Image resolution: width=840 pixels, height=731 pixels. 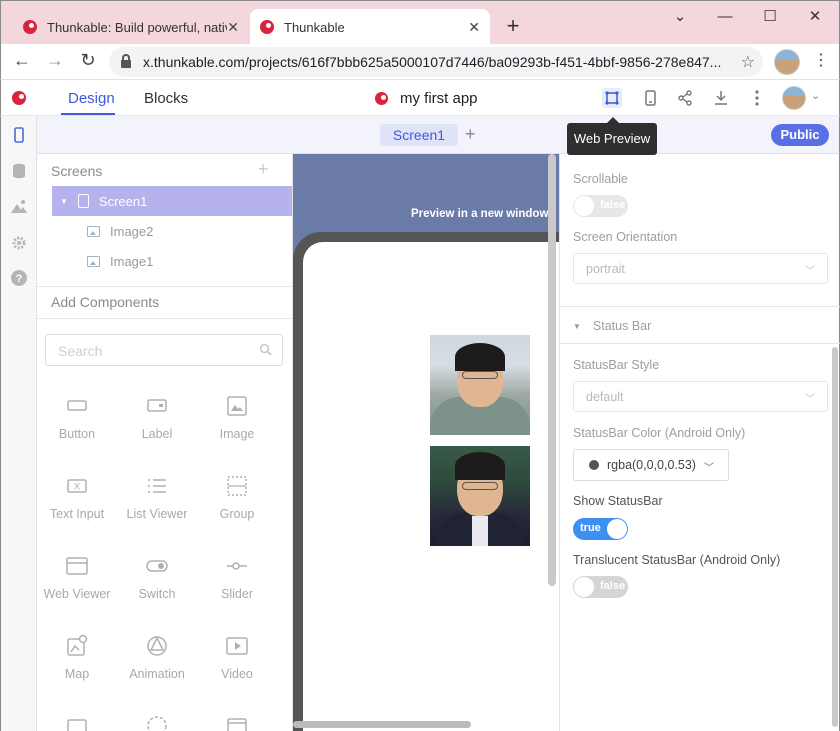 I want to click on settings-gear-icon, so click(x=19, y=243).